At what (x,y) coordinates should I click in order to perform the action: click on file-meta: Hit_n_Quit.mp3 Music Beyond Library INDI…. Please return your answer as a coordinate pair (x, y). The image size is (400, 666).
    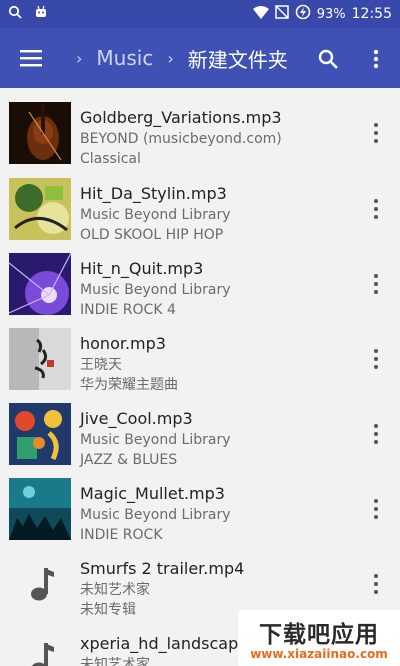
    Looking at the image, I should click on (215, 284).